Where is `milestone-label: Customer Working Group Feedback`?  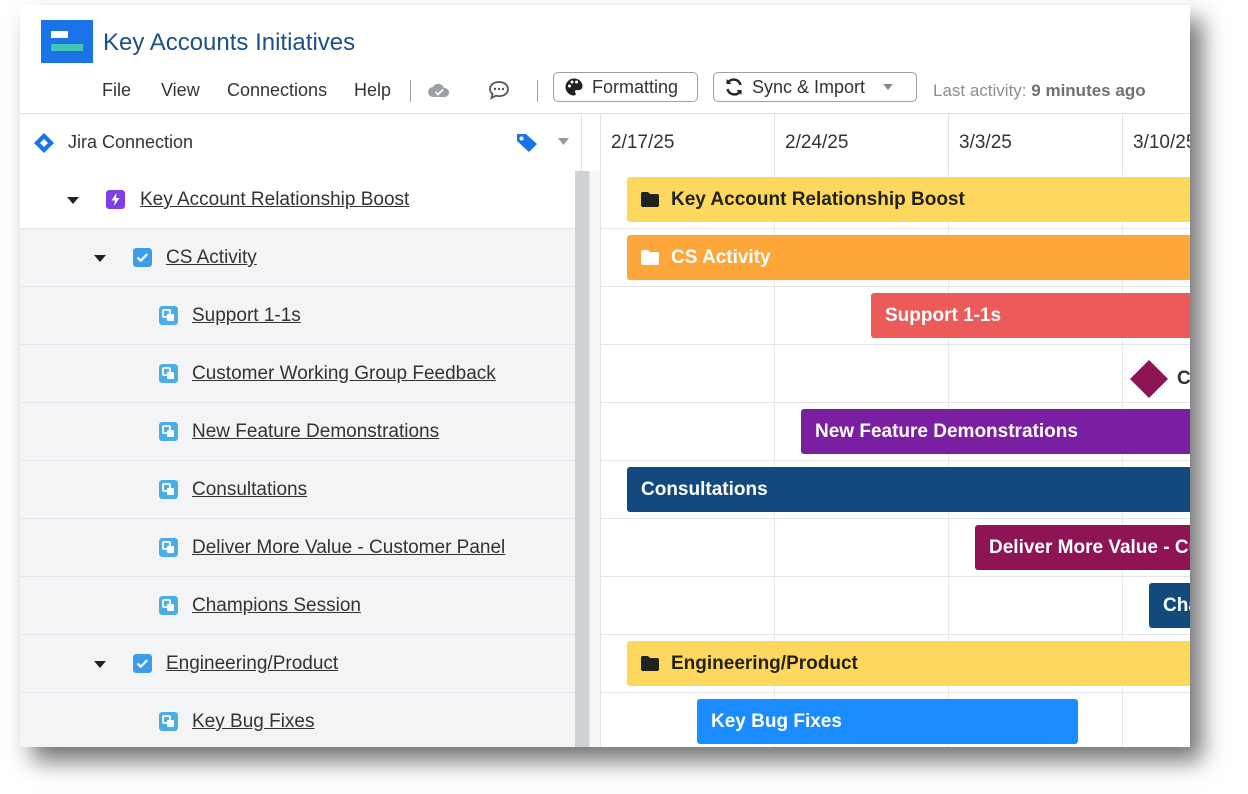 milestone-label: Customer Working Group Feedback is located at coordinates (1183, 378).